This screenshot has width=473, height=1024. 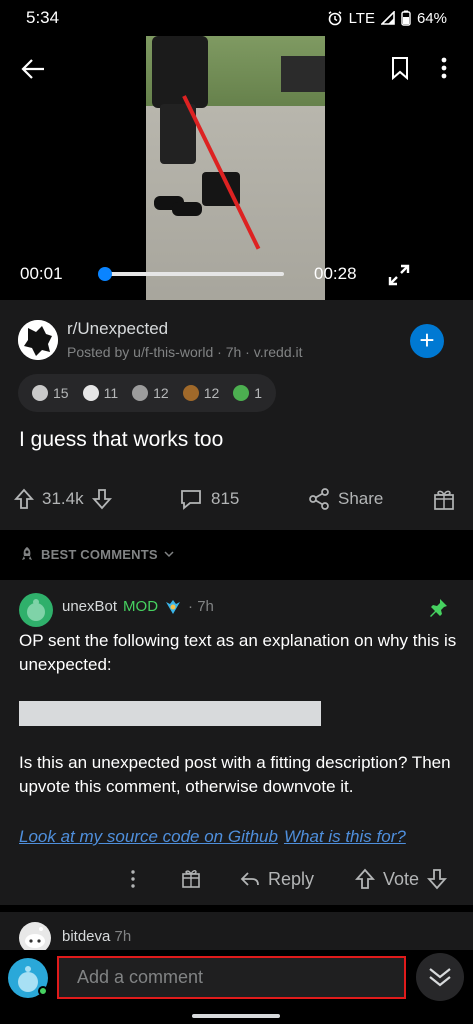 What do you see at coordinates (400, 68) in the screenshot?
I see `bookmark-icon` at bounding box center [400, 68].